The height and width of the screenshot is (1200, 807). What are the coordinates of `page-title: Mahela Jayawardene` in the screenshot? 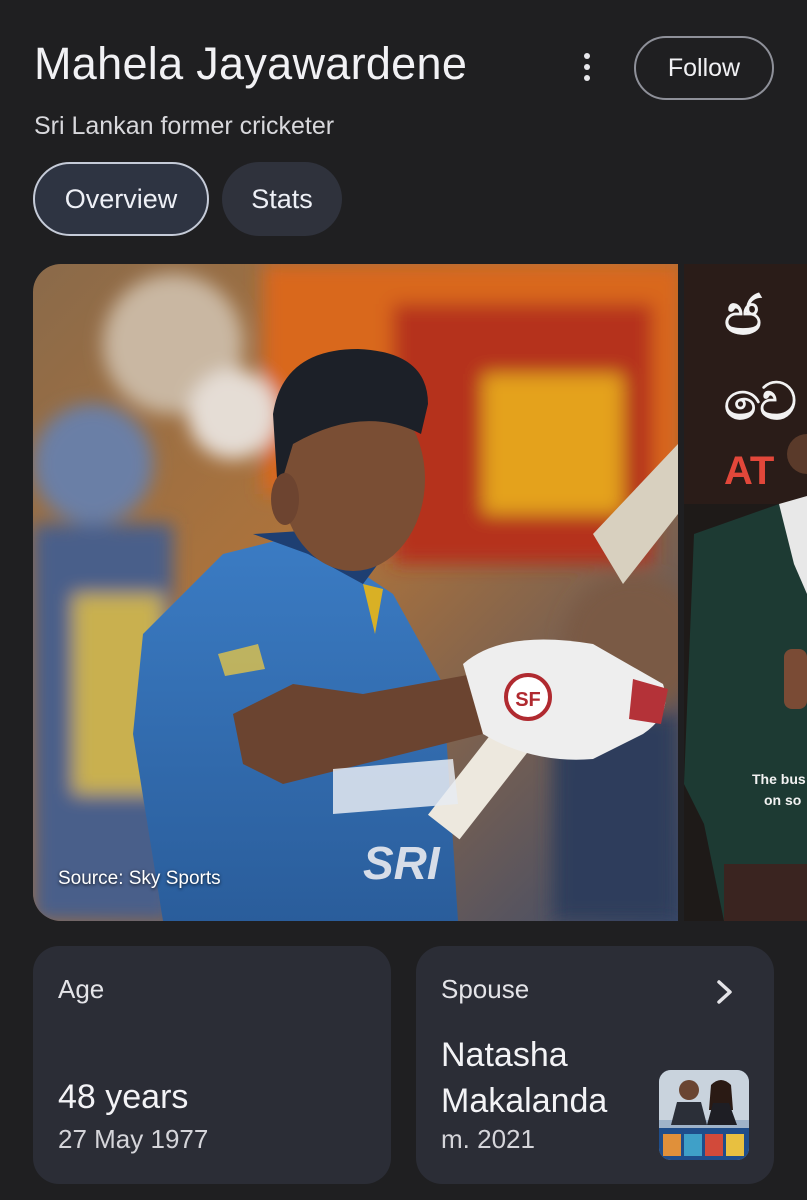 It's located at (251, 63).